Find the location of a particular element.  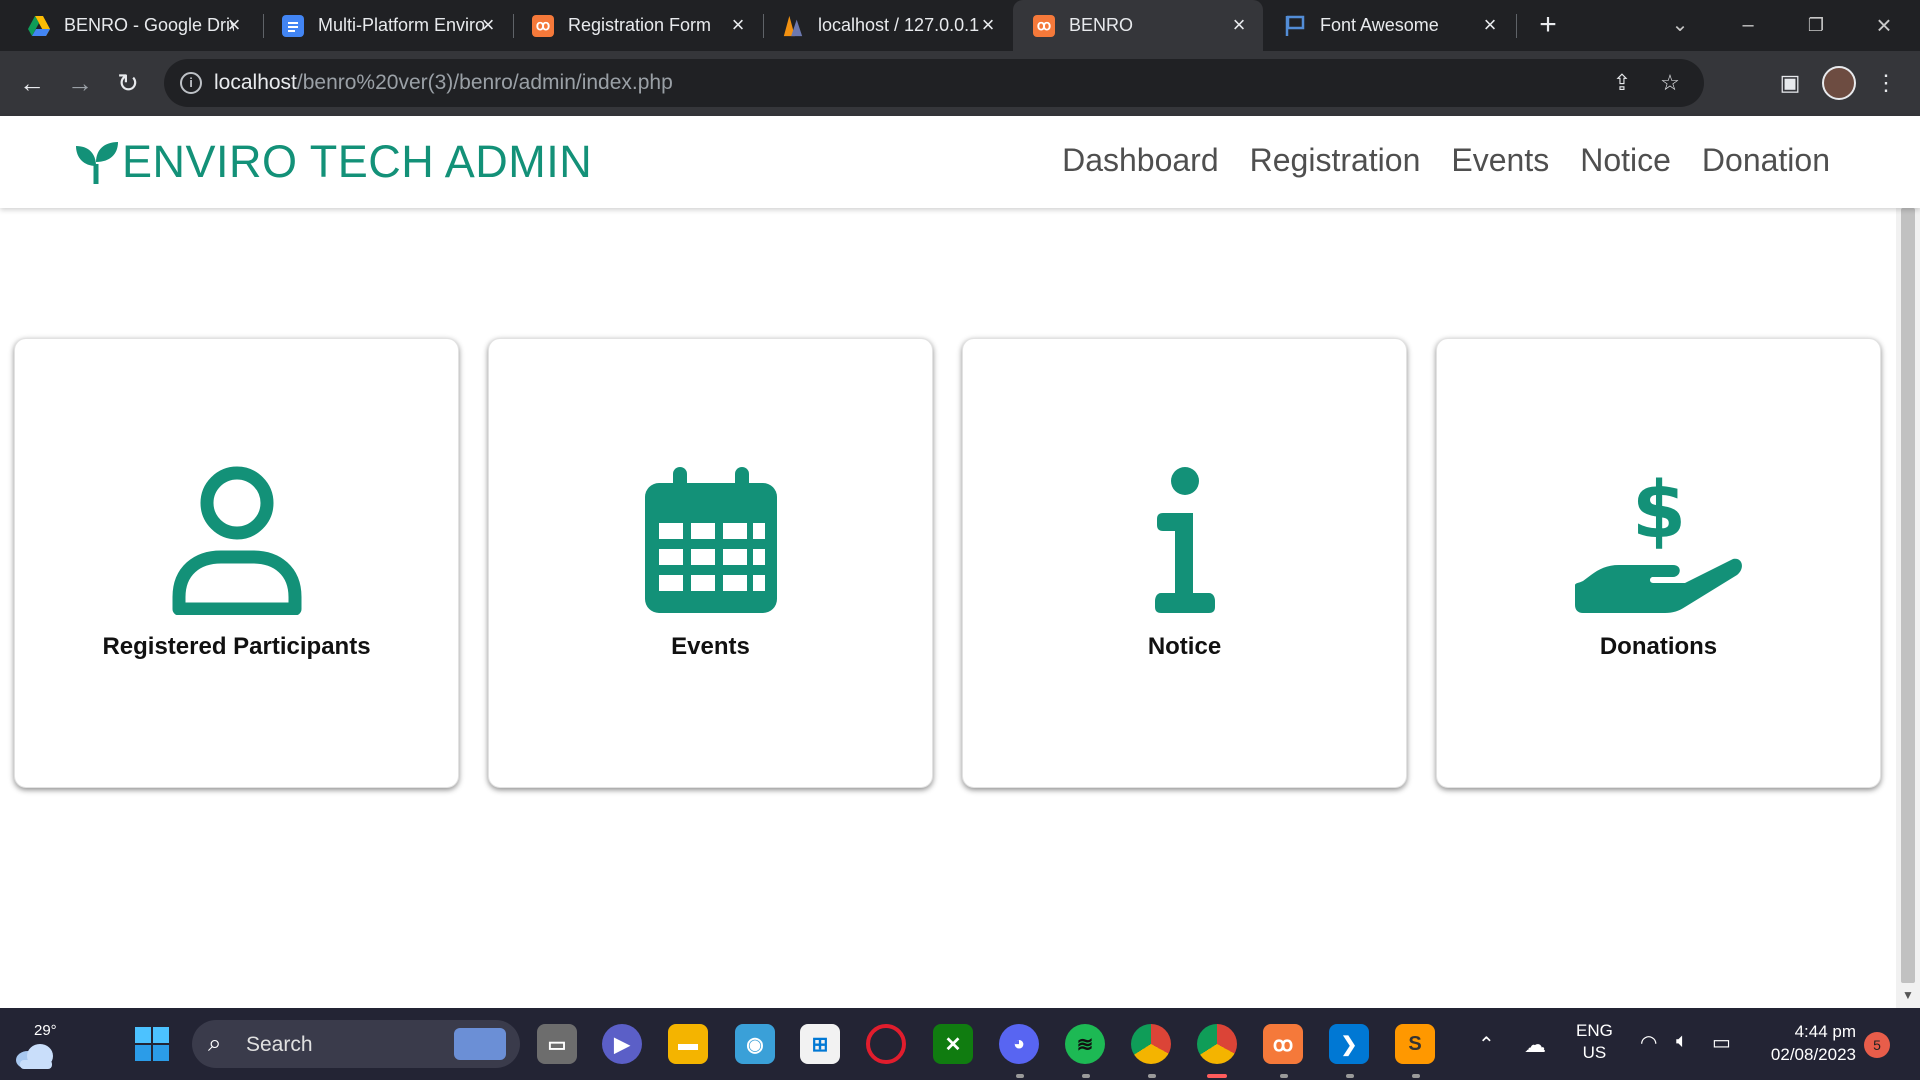

reload-button: ↻ is located at coordinates (128, 83).